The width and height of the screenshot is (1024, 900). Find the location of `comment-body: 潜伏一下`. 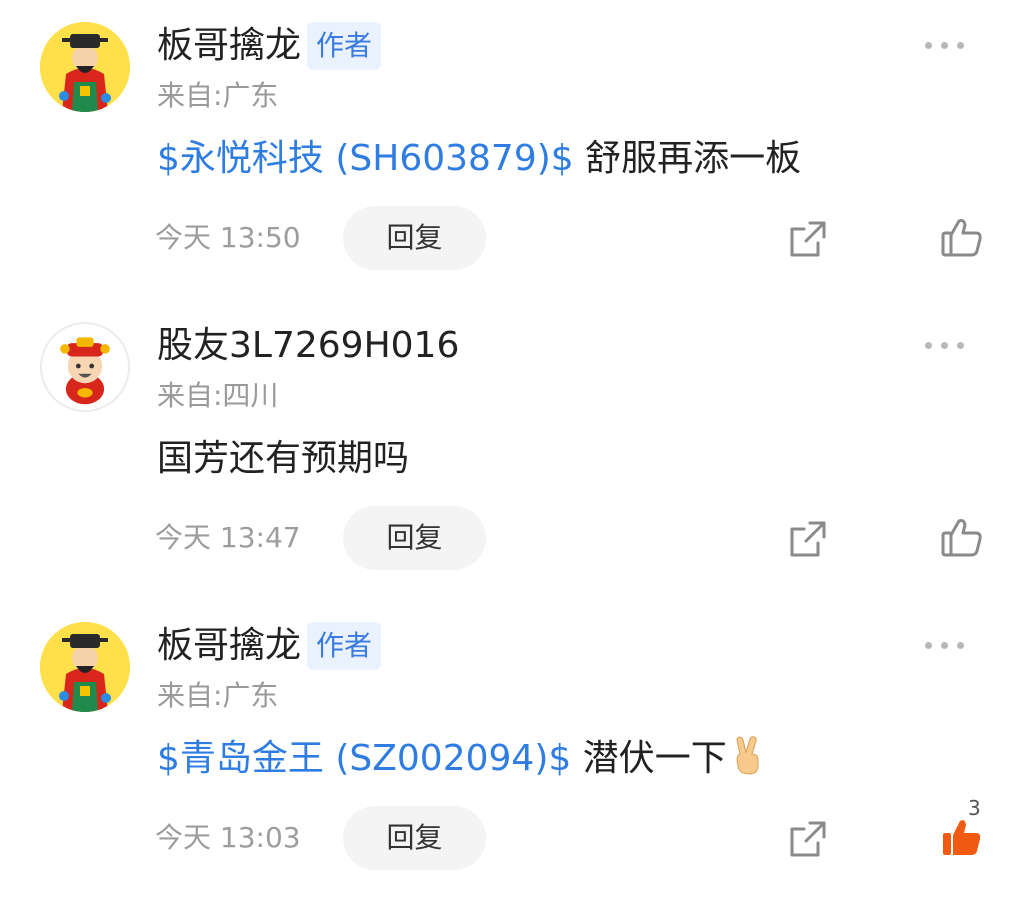

comment-body: 潜伏一下 is located at coordinates (649, 758).